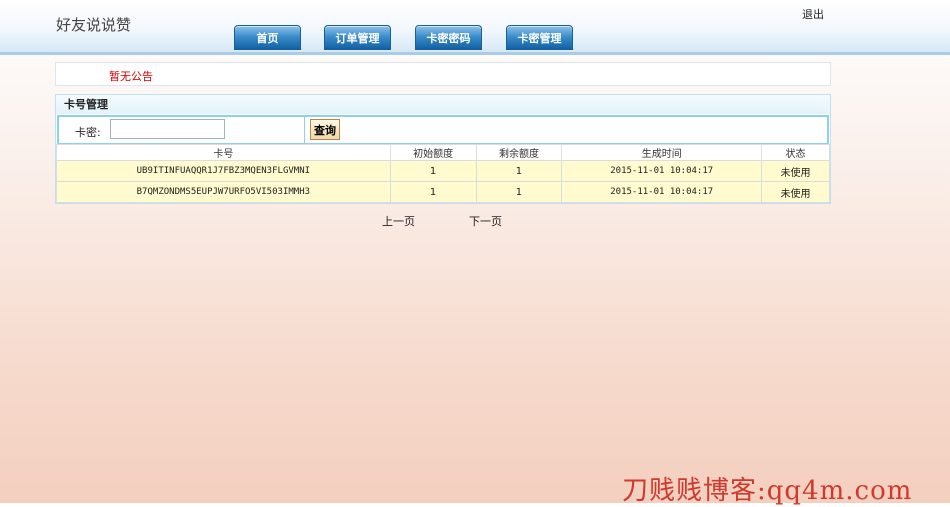 This screenshot has width=950, height=507. What do you see at coordinates (398, 221) in the screenshot?
I see `prev-page-link: 上一页` at bounding box center [398, 221].